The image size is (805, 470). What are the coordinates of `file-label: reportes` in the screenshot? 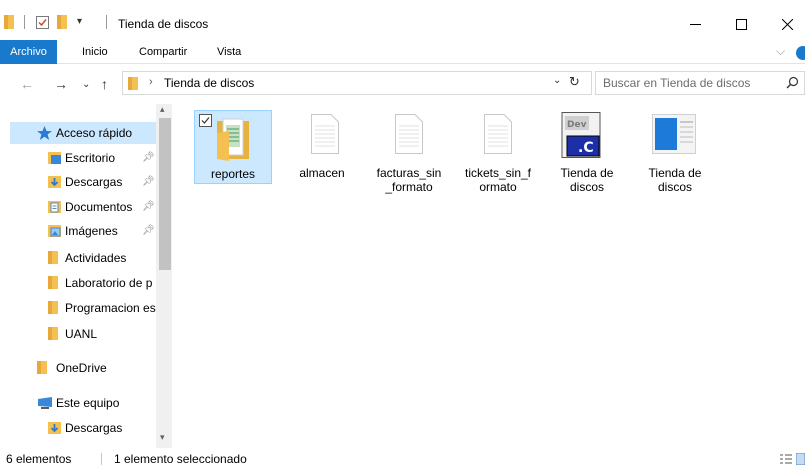 It's located at (233, 174).